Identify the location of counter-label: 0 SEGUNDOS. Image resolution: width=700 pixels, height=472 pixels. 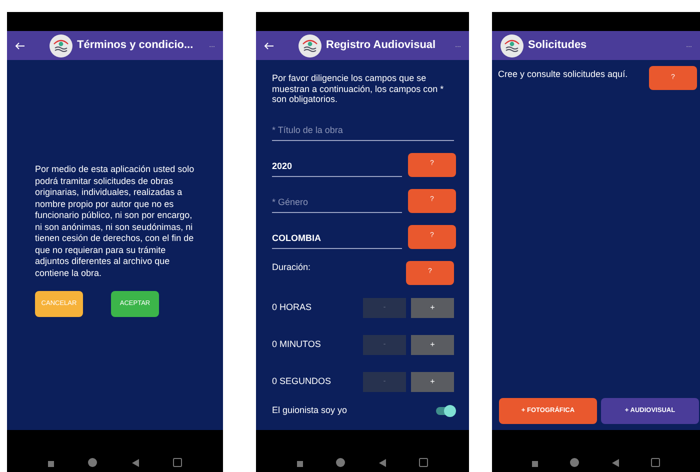
(302, 381).